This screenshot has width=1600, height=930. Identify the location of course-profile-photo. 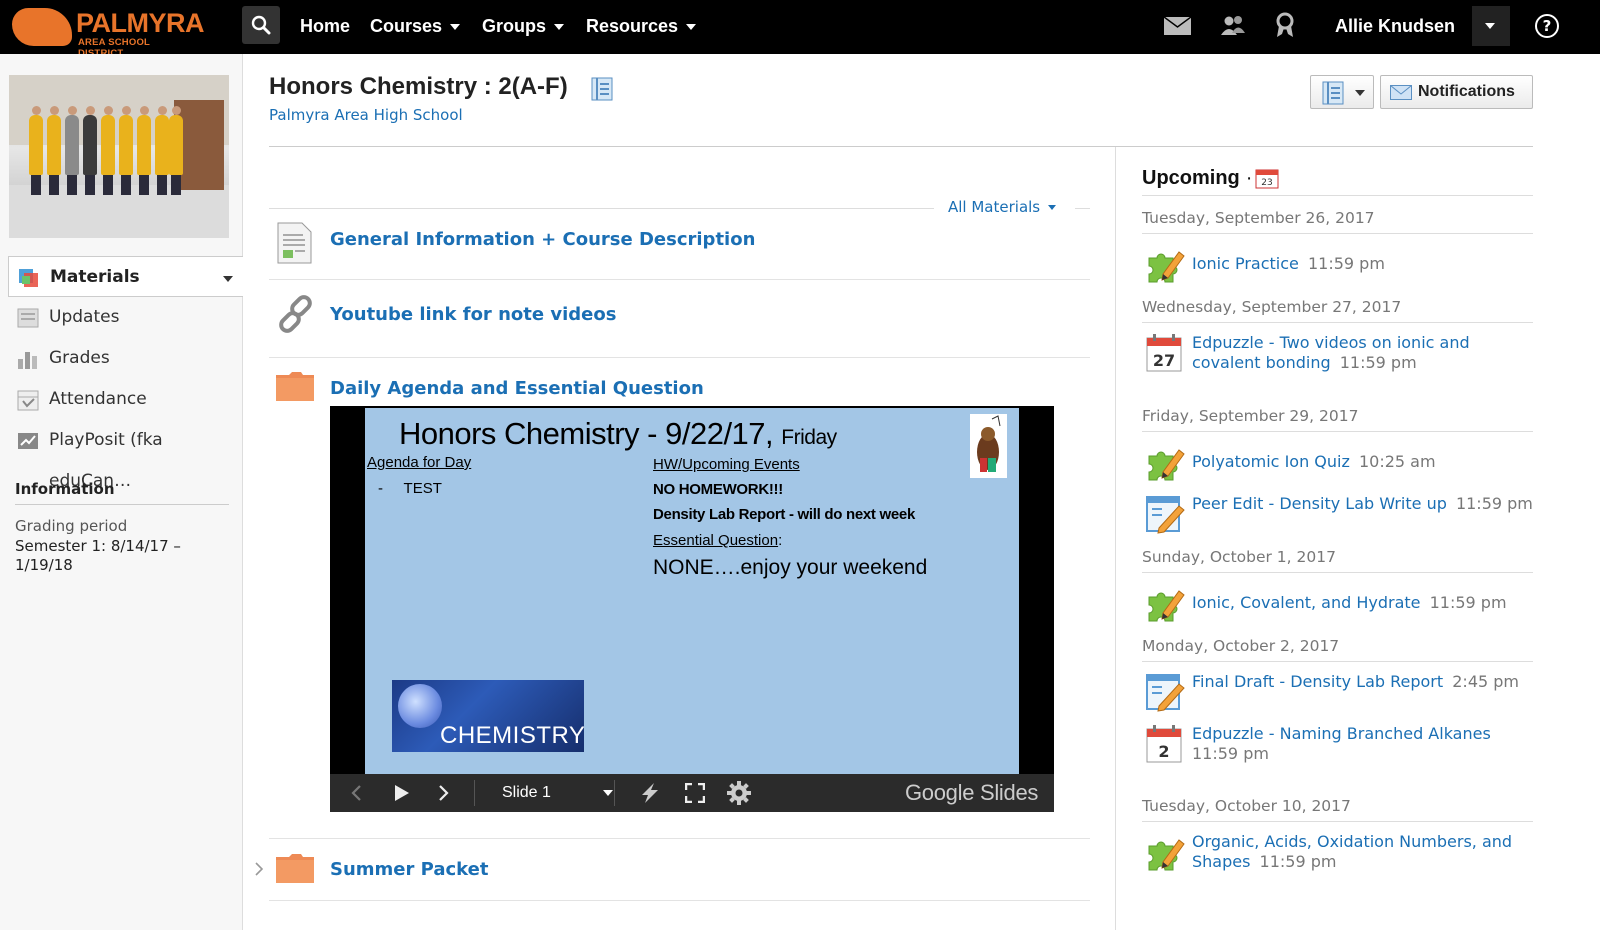
(119, 156).